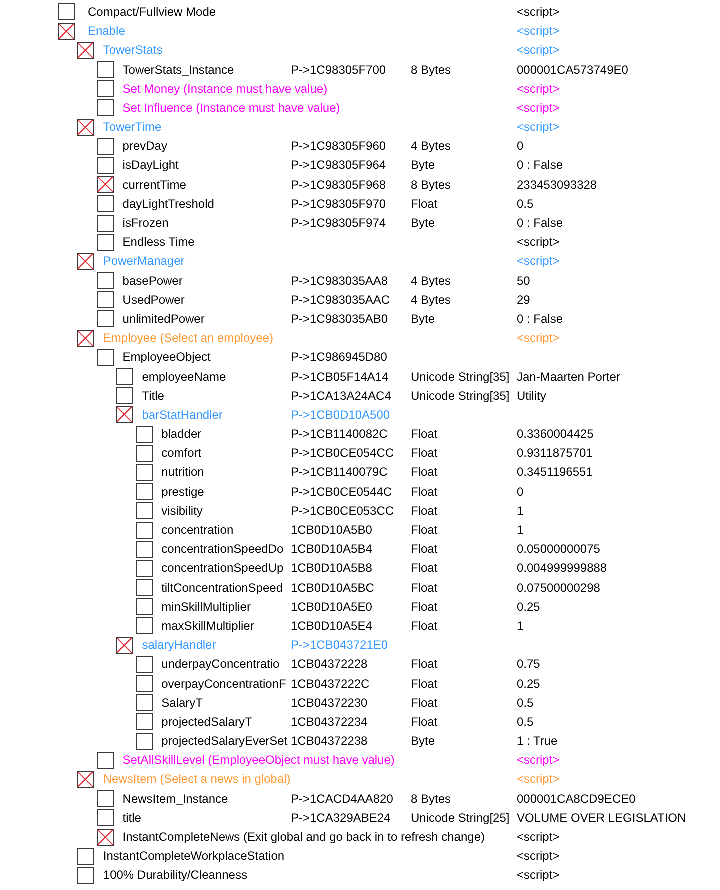 Image resolution: width=720 pixels, height=890 pixels. What do you see at coordinates (182, 434) in the screenshot?
I see `entry-description: bladder` at bounding box center [182, 434].